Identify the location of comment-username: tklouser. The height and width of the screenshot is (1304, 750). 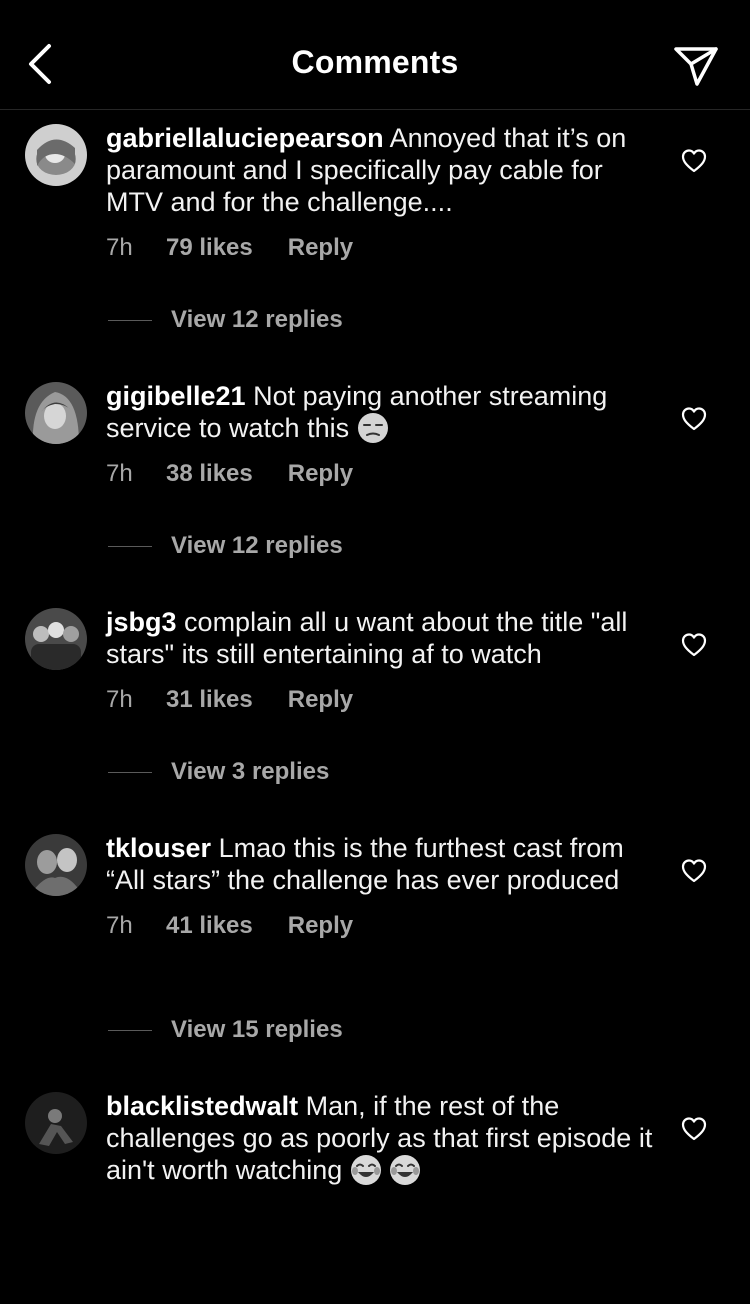
(158, 848).